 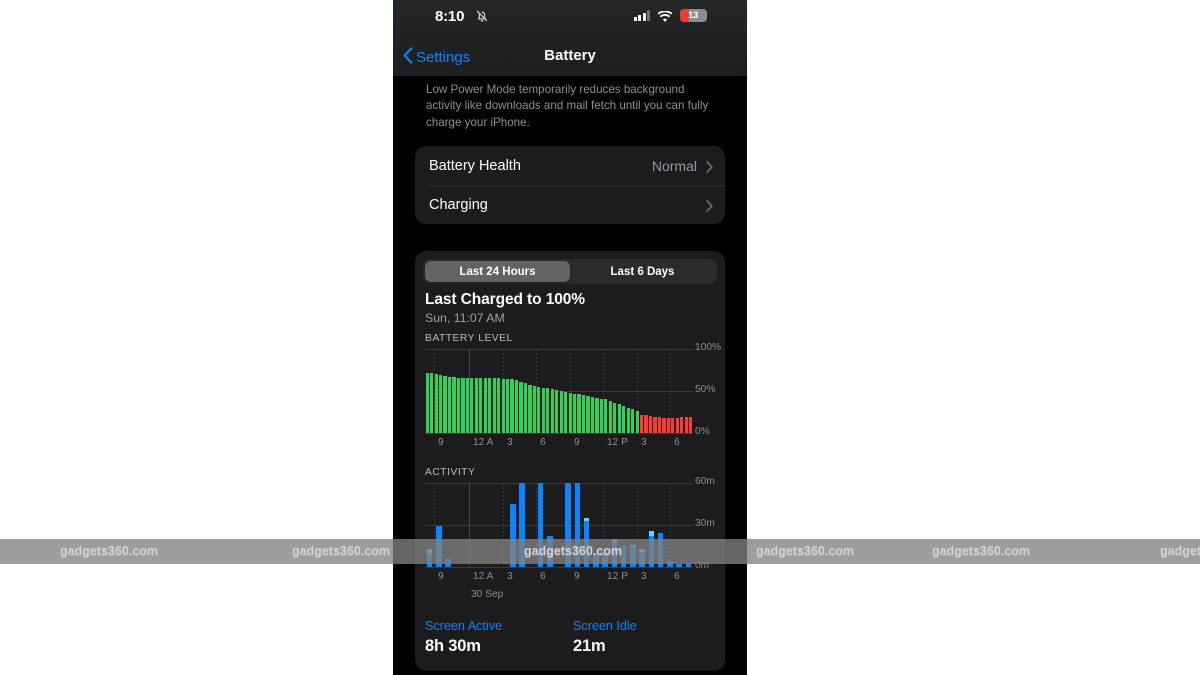 I want to click on activity-date-label: 30 Sep, so click(x=487, y=594).